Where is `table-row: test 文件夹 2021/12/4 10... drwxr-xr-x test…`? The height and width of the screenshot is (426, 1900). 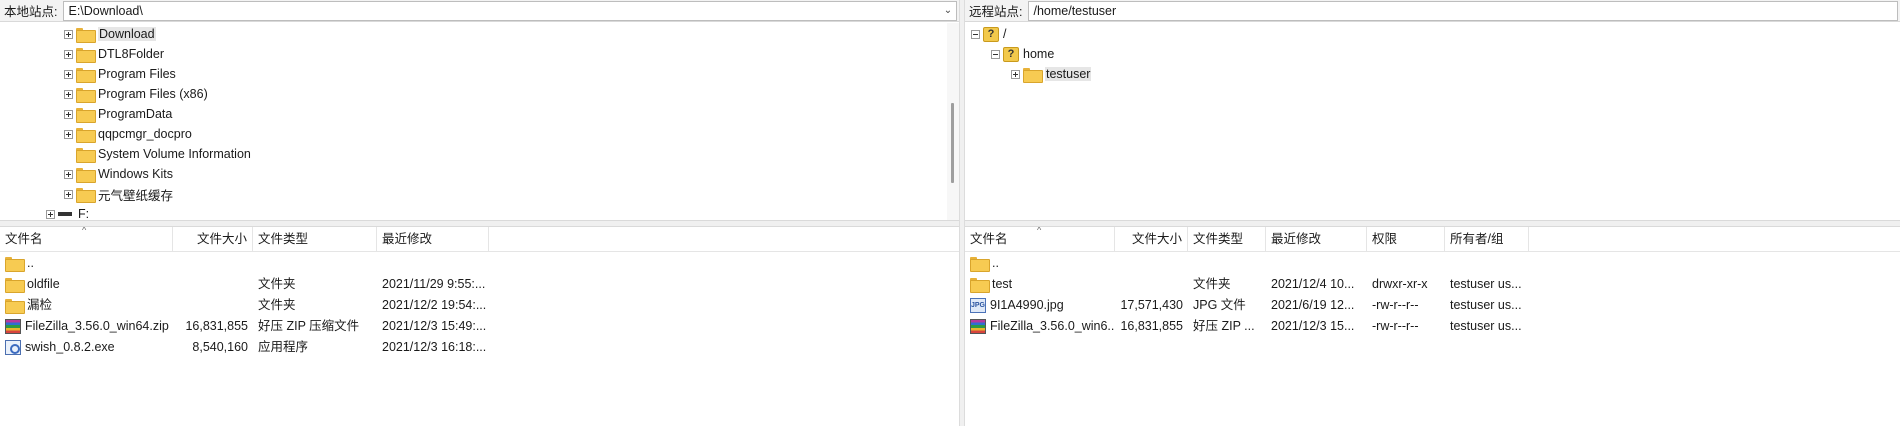
table-row: test 文件夹 2021/12/4 10... drwxr-xr-x test… is located at coordinates (1432, 284).